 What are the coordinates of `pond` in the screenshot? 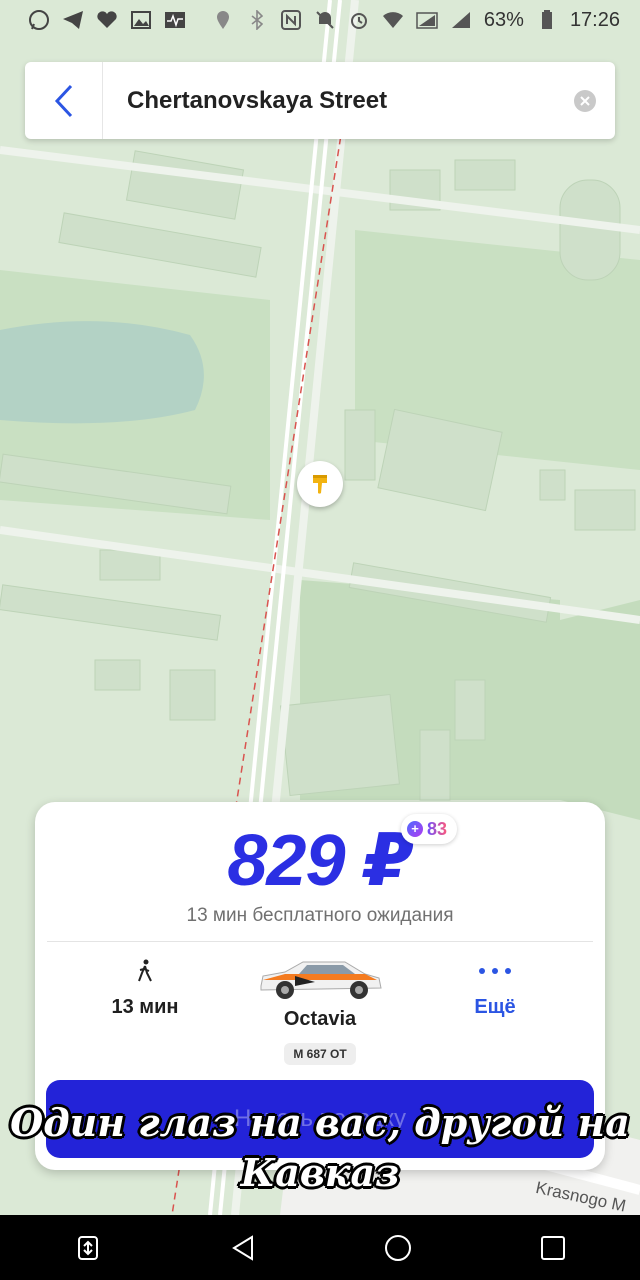 It's located at (102, 372).